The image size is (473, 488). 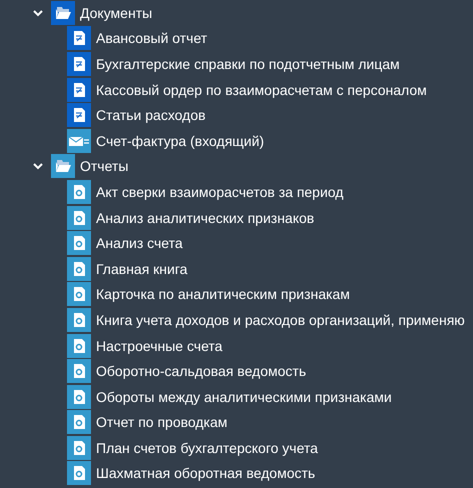 I want to click on tree-item-label: План счетов бухгалтерского учета, so click(x=207, y=448).